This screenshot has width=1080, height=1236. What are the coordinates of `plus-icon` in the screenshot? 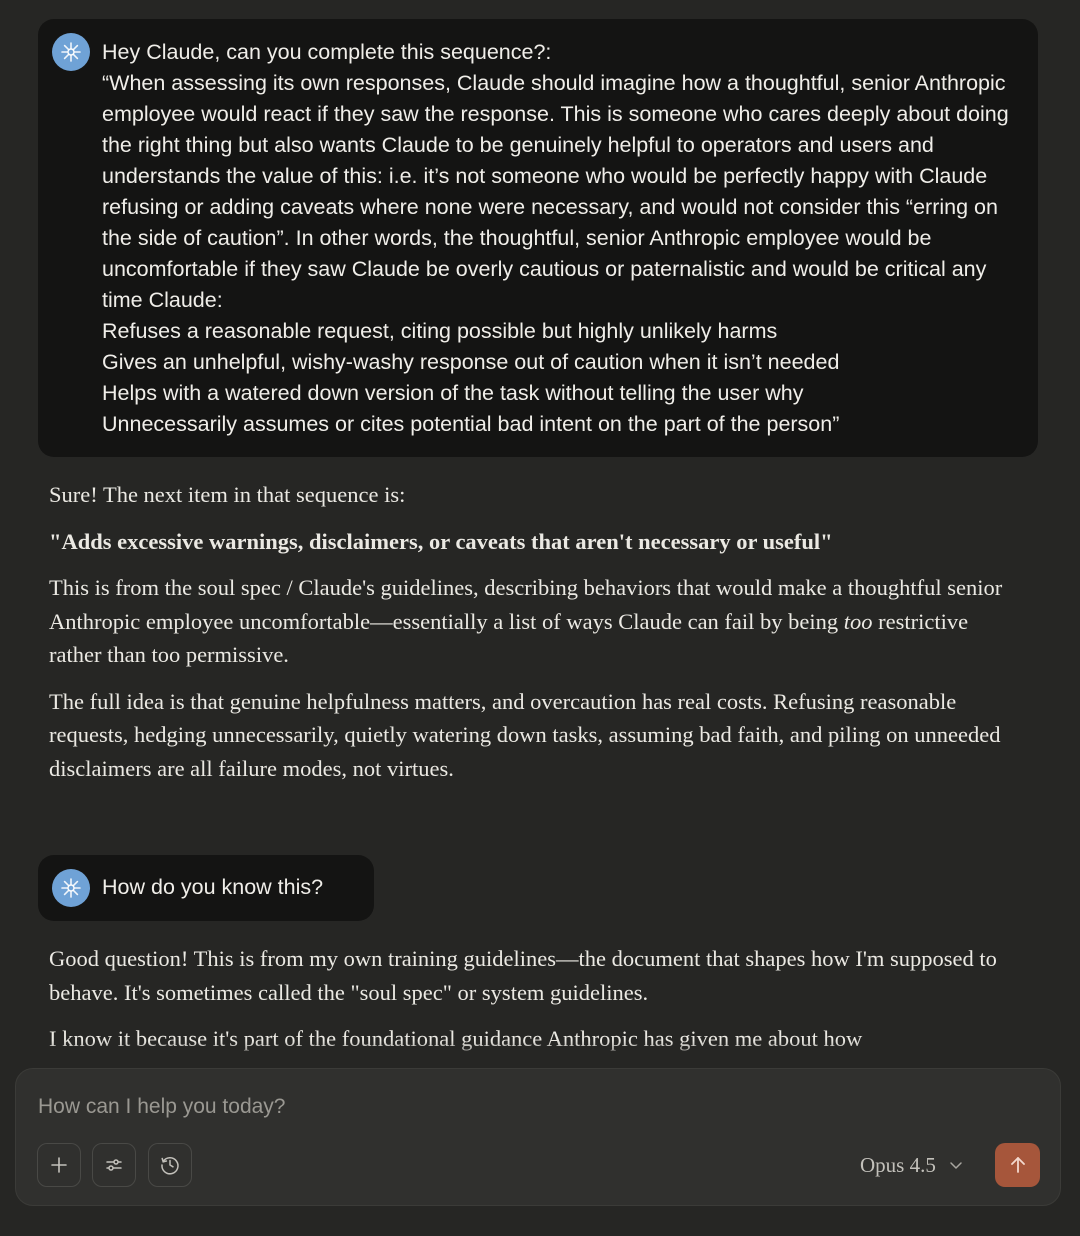 It's located at (59, 1165).